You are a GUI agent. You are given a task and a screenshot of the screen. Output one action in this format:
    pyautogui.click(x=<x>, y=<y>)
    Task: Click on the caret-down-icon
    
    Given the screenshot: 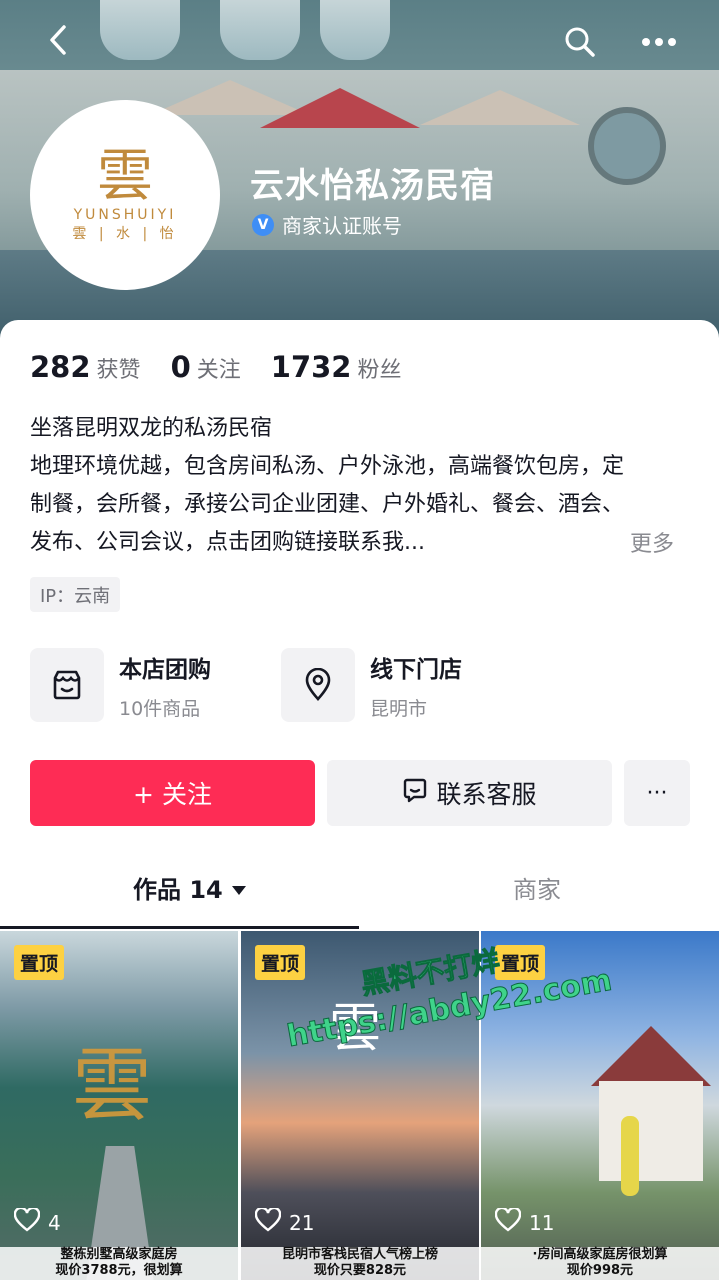 What is the action you would take?
    pyautogui.click(x=239, y=888)
    